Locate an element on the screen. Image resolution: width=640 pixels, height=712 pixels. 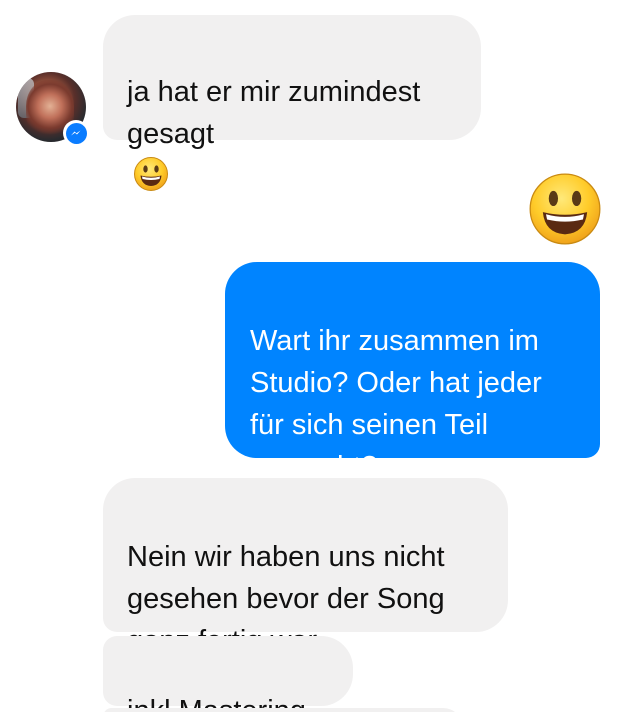
message-bubble-incoming: inkl Mastering is located at coordinates (228, 674).